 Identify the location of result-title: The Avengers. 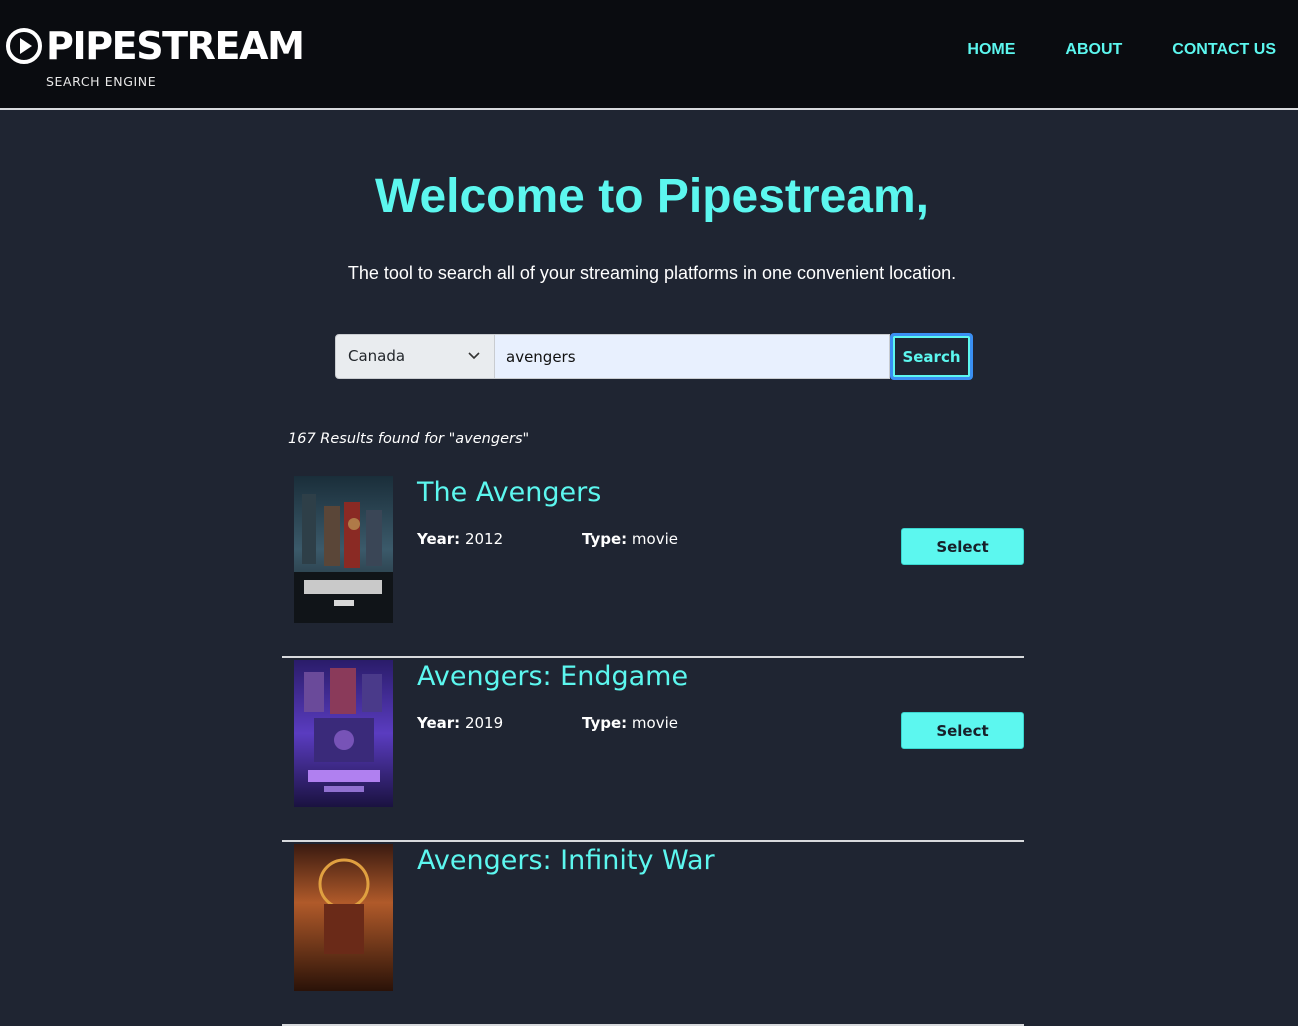
(509, 493).